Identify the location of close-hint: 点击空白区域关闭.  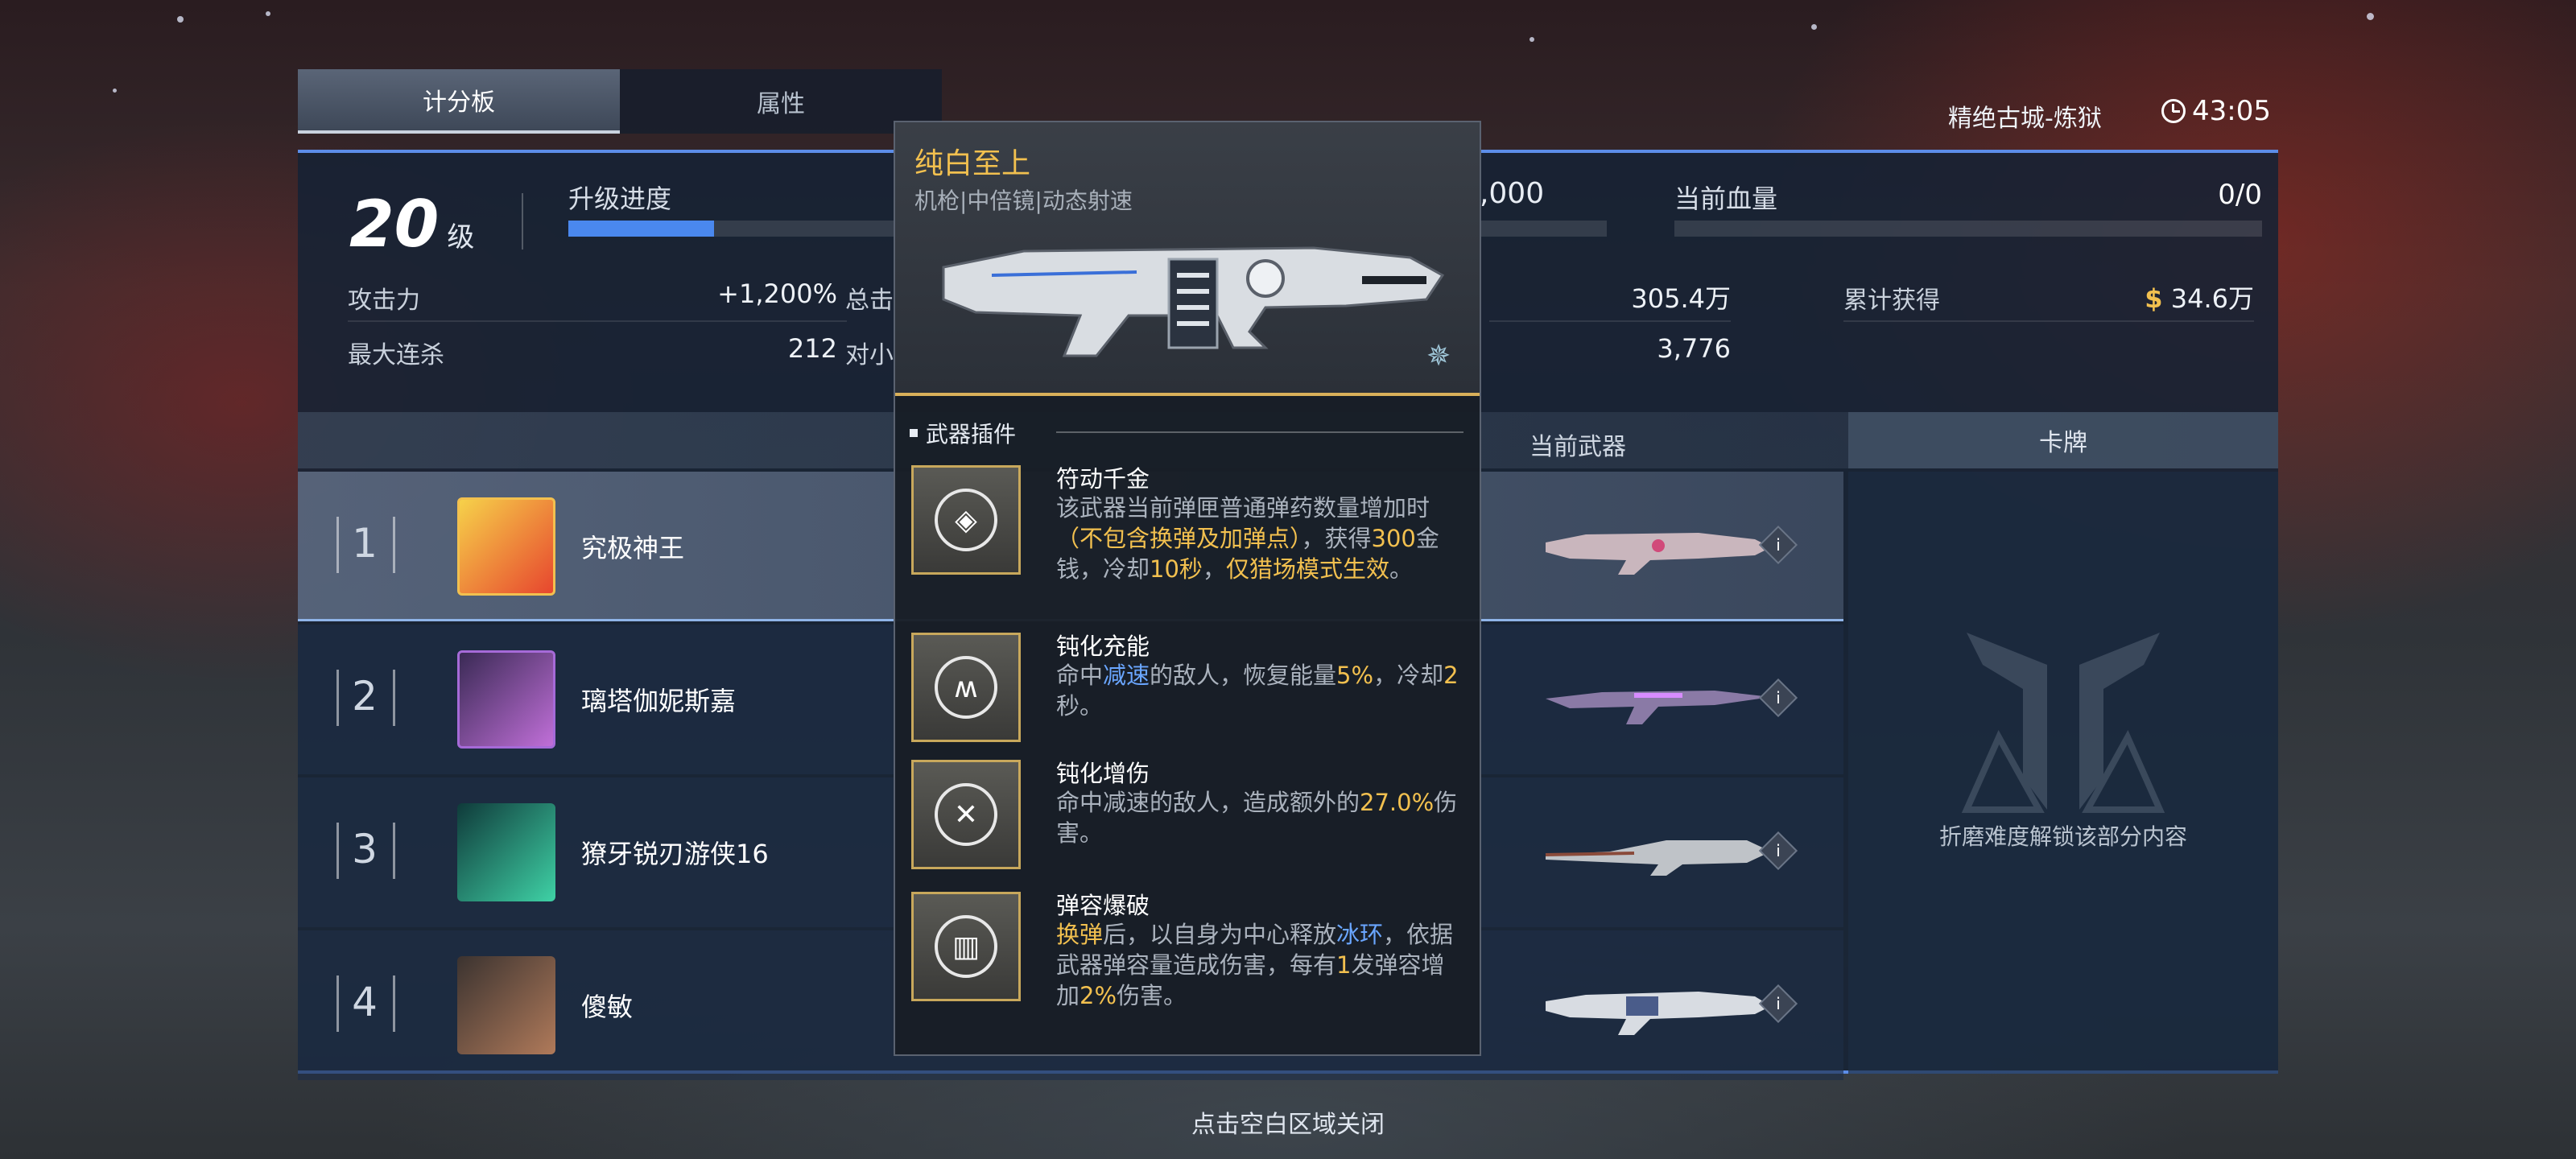
(1288, 1122).